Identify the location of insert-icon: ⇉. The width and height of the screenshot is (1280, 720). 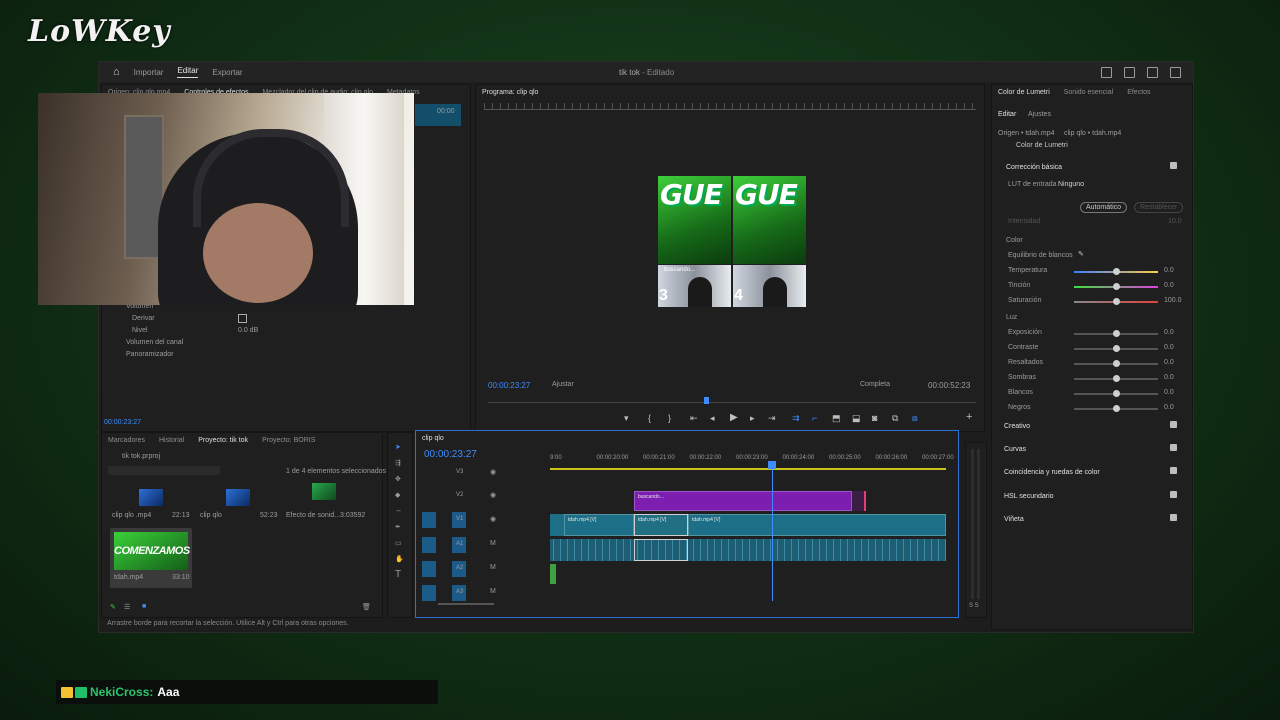
(796, 418).